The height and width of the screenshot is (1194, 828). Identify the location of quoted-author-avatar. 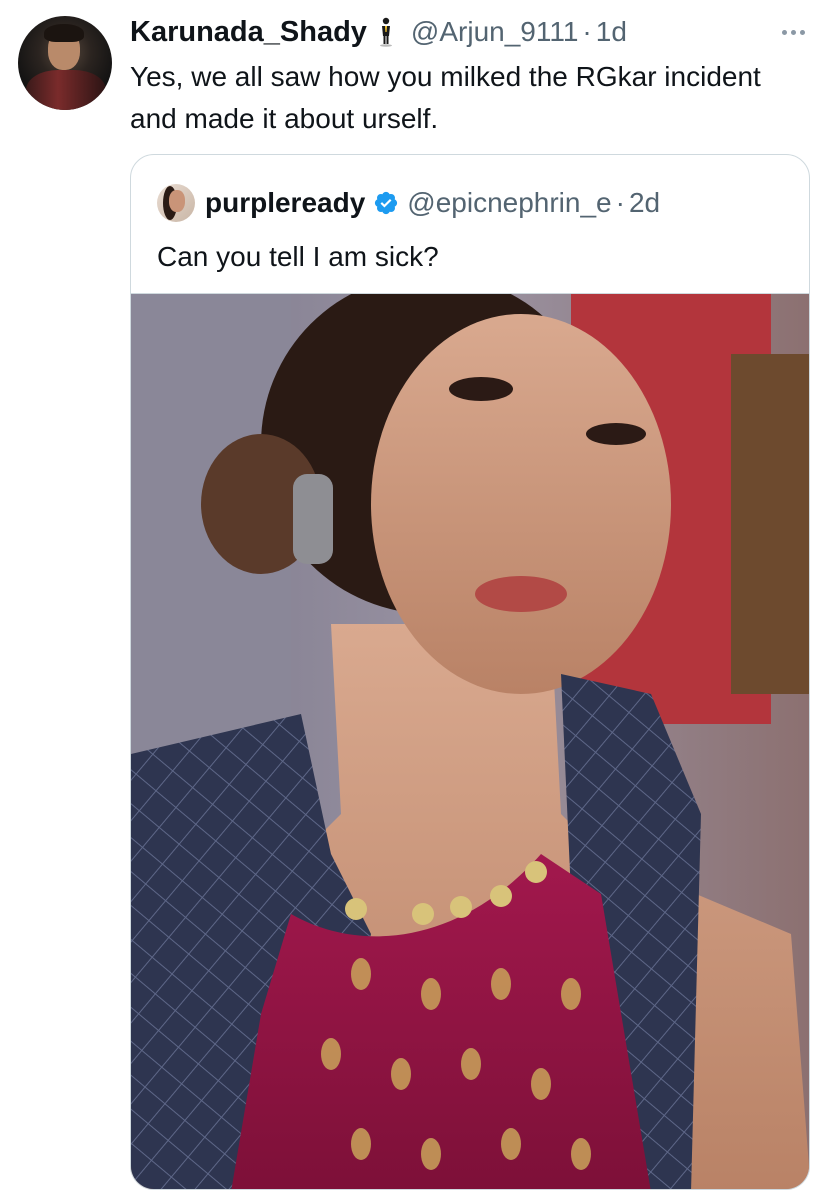
(176, 203).